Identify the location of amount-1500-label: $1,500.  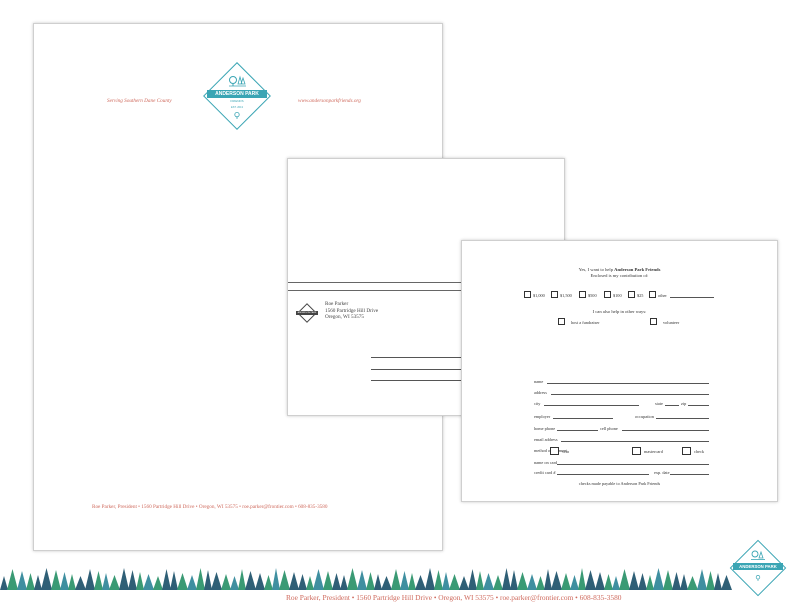
(566, 295).